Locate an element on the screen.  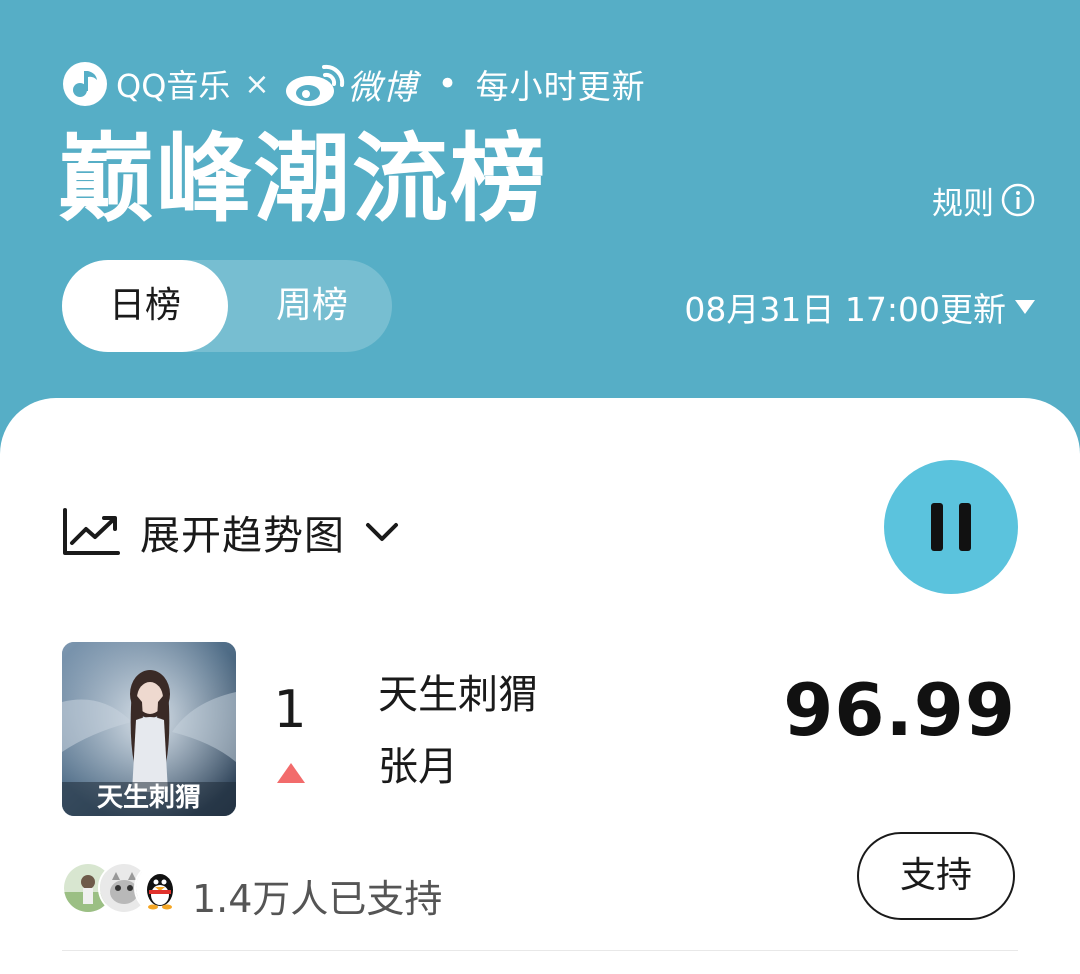
song-score: 96.99 is located at coordinates (899, 710).